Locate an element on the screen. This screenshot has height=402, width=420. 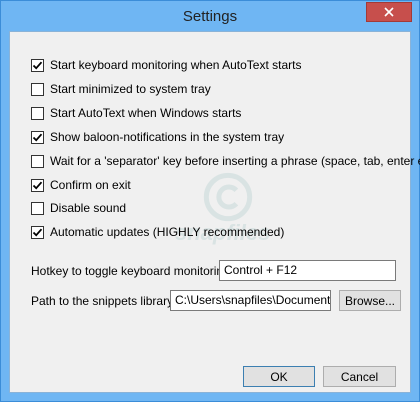
option-confirm-exit: Confirm on exit is located at coordinates (81, 185).